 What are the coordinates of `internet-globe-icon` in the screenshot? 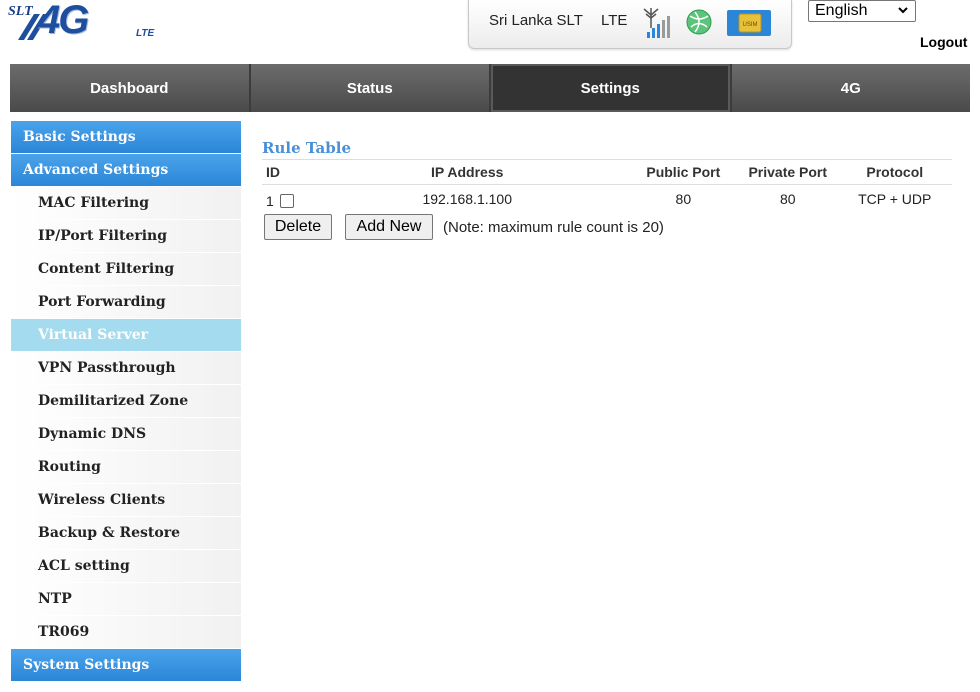 It's located at (699, 22).